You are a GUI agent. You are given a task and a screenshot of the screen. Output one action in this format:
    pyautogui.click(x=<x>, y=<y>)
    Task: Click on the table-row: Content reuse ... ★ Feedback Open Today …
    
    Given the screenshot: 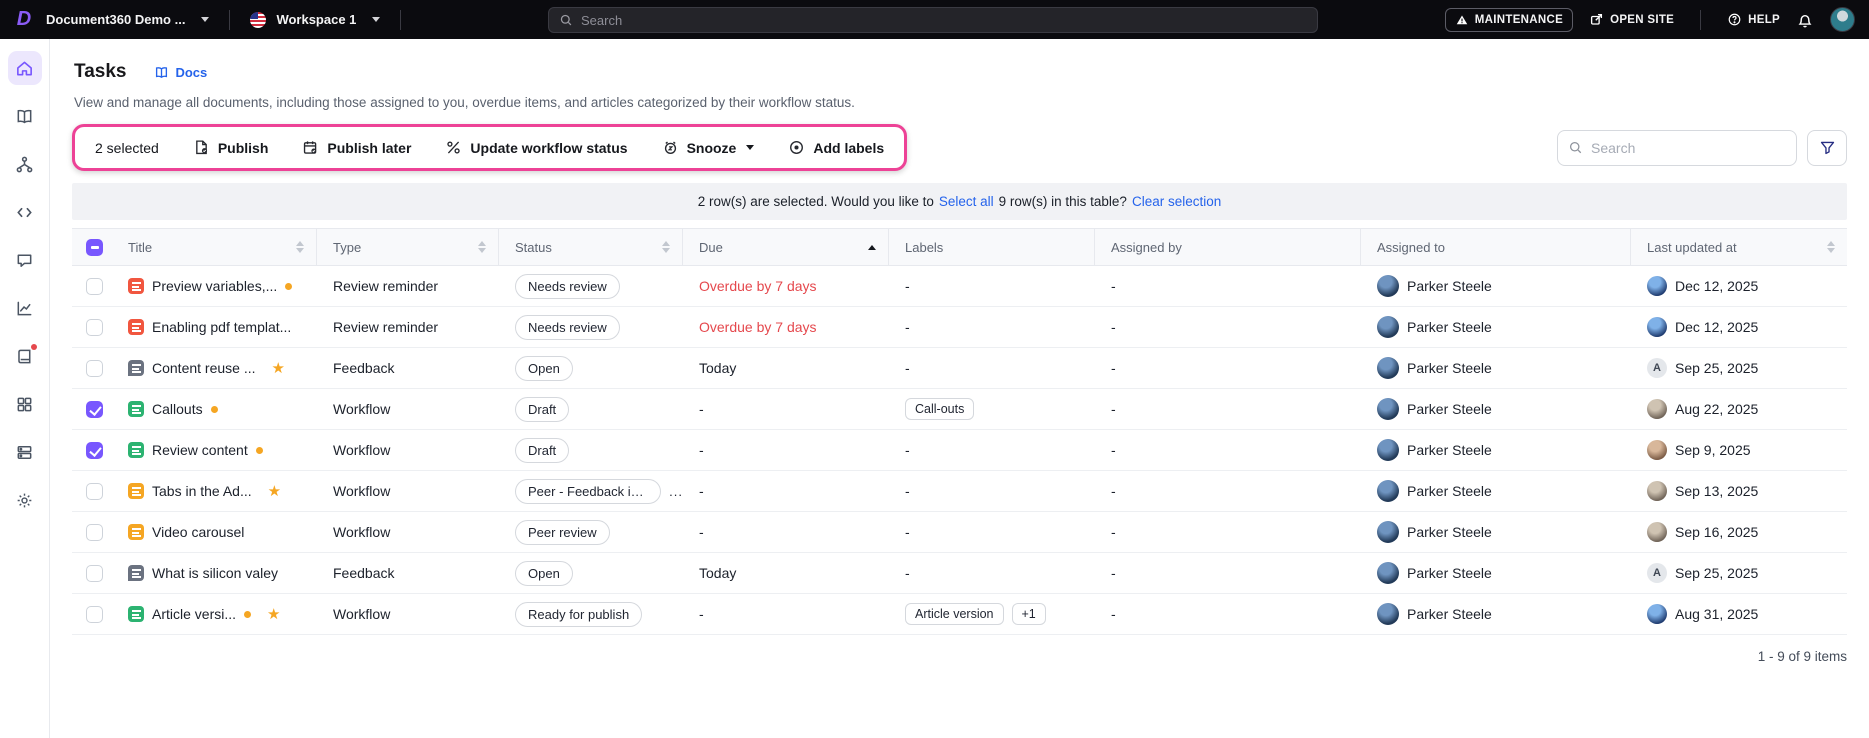 What is the action you would take?
    pyautogui.click(x=959, y=368)
    